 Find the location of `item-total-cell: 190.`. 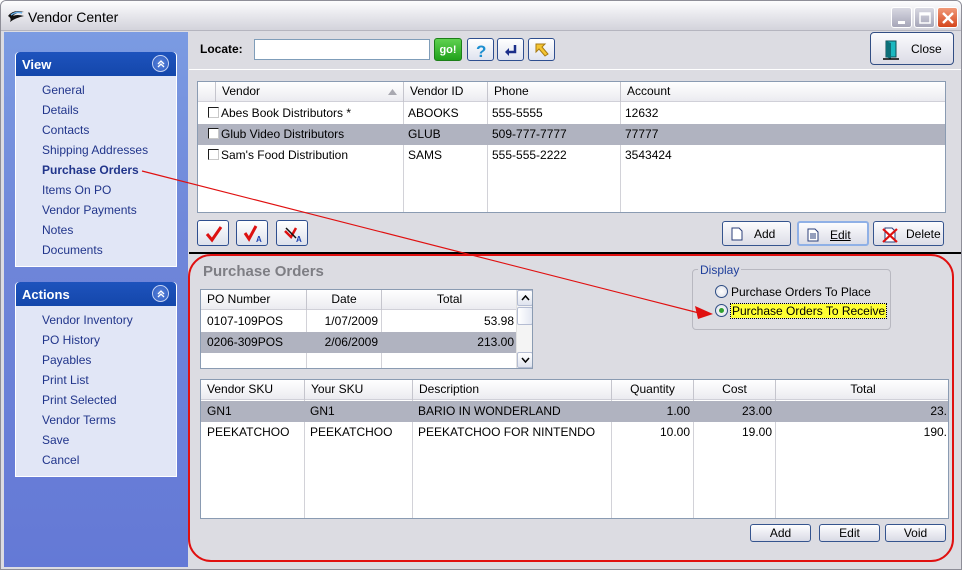

item-total-cell: 190. is located at coordinates (935, 432).